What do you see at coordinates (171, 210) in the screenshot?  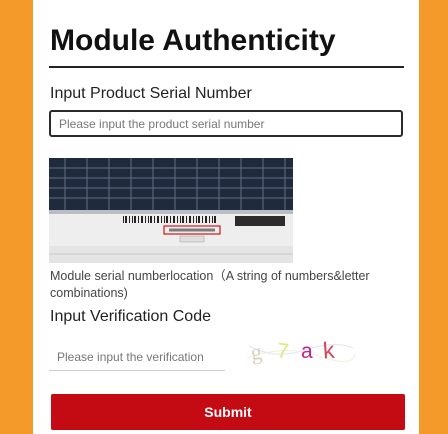 I see `serial-location-image` at bounding box center [171, 210].